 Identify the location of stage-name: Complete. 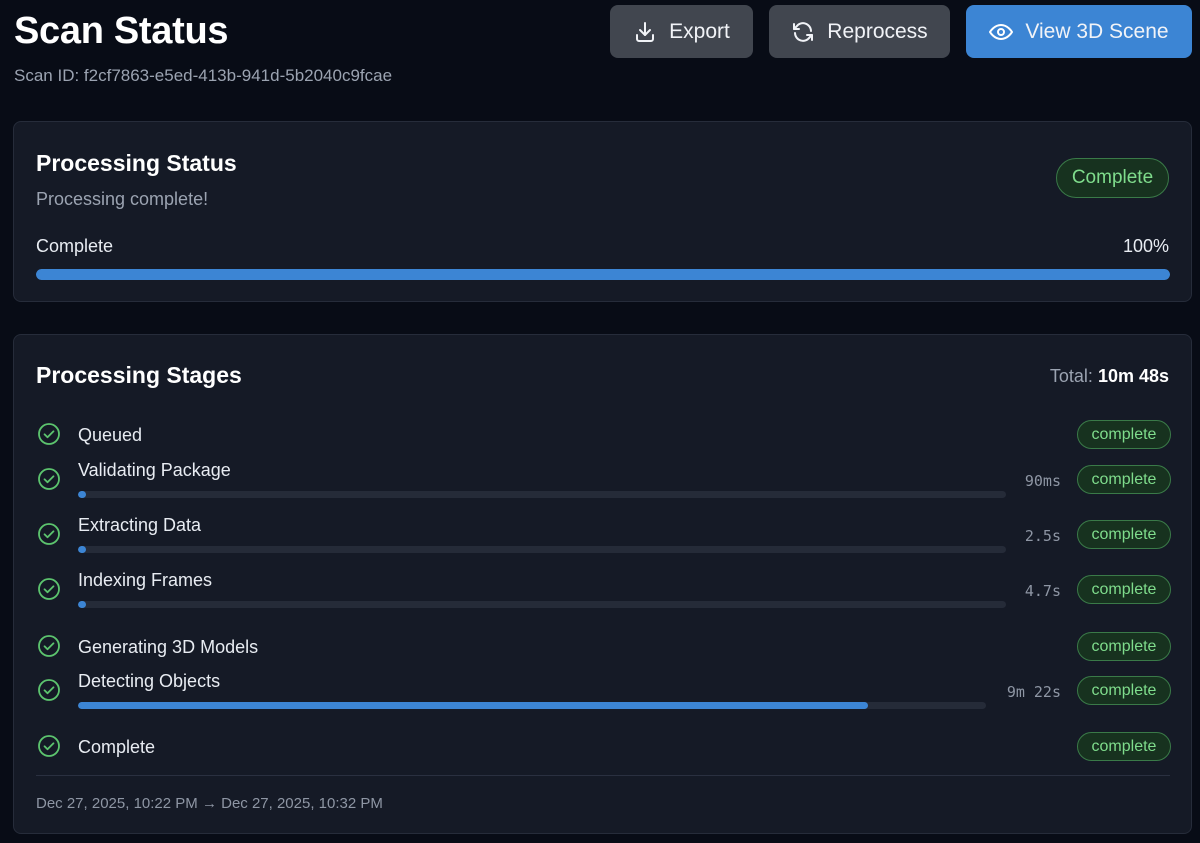
(117, 747).